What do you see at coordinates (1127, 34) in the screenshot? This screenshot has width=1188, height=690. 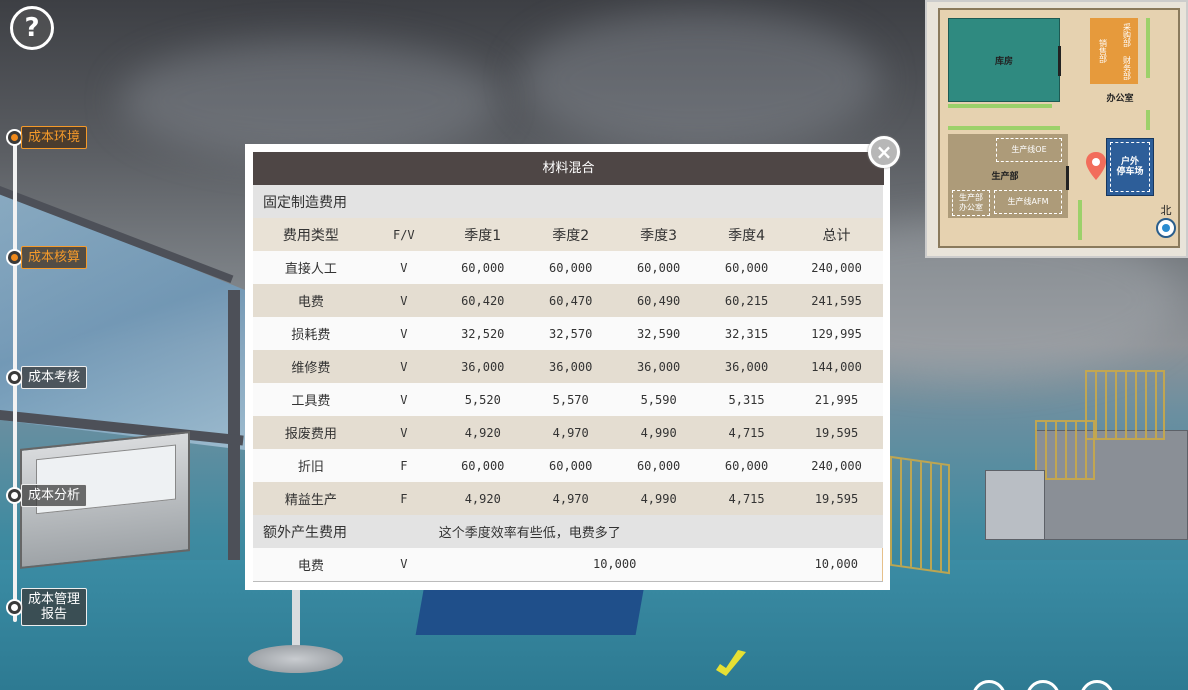 I see `minimap-purchase: 采购部` at bounding box center [1127, 34].